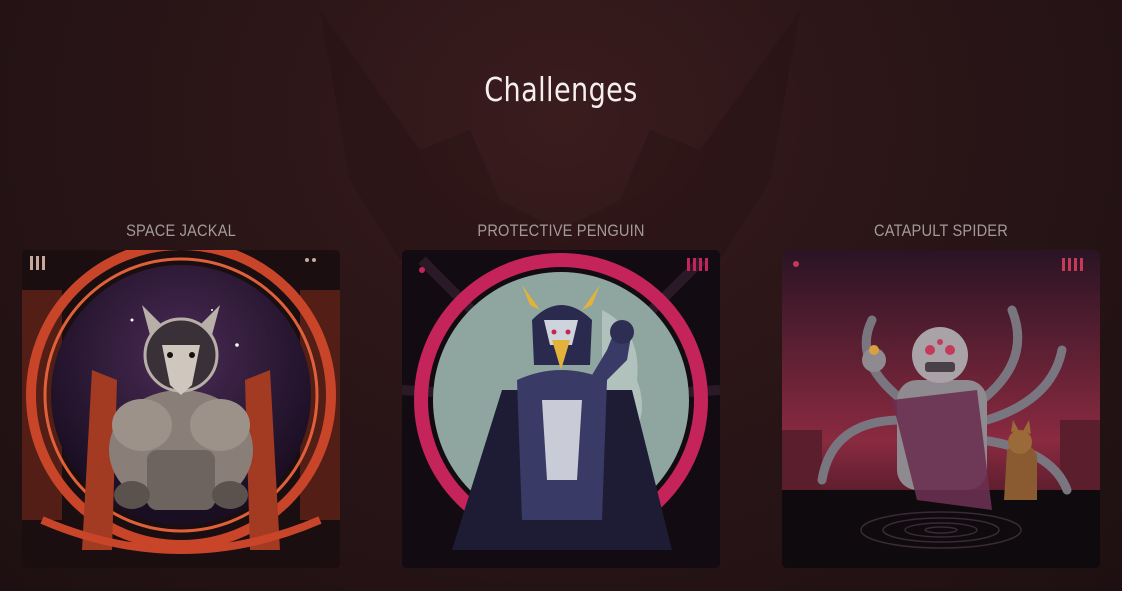  I want to click on page-title: Challenges, so click(561, 89).